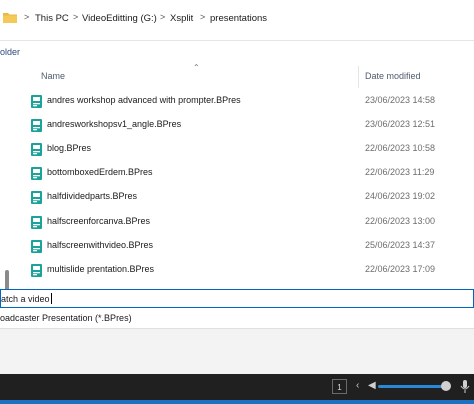 The width and height of the screenshot is (474, 404). I want to click on microphone-icon, so click(465, 387).